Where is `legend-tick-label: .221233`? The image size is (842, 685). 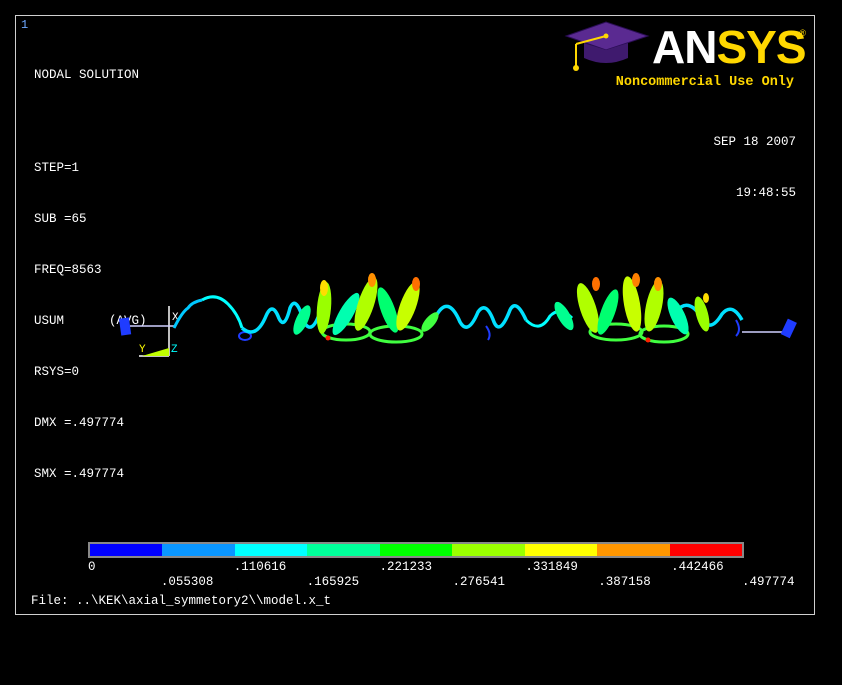
legend-tick-label: .221233 is located at coordinates (406, 567).